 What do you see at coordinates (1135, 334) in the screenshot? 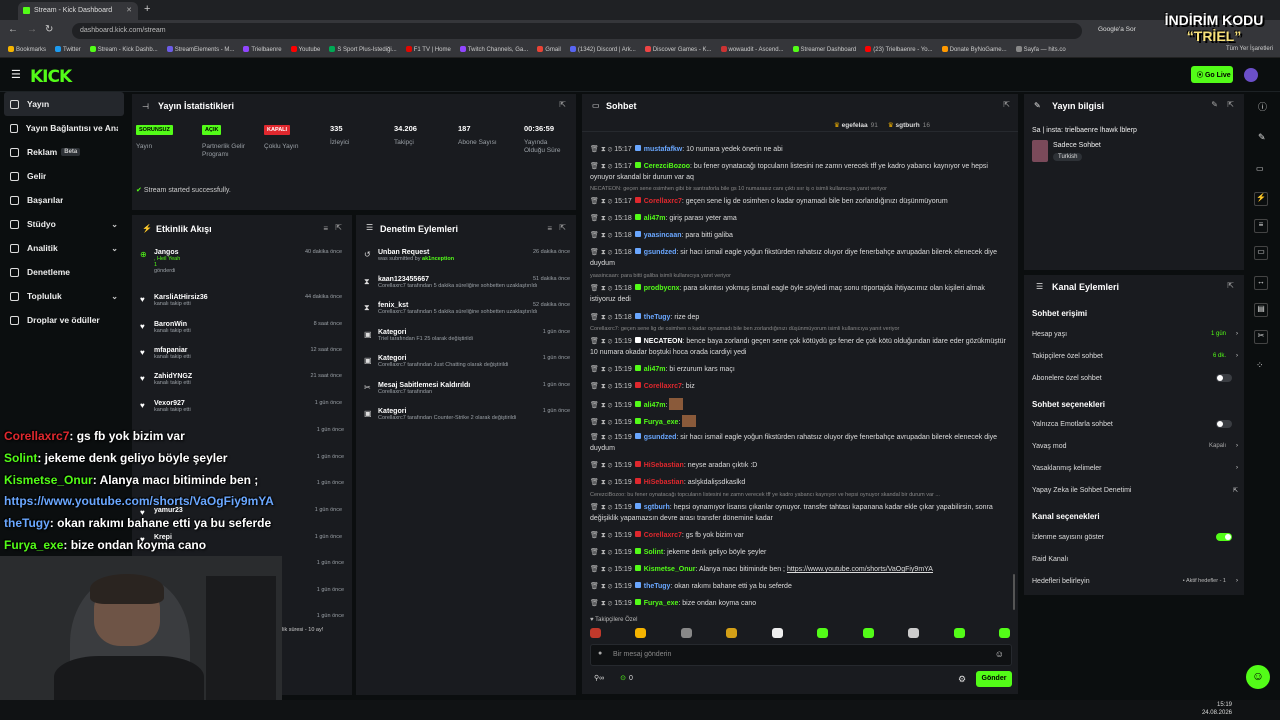
I see `channel-setting-row: Hesap yaşı 1 gün ›` at bounding box center [1135, 334].